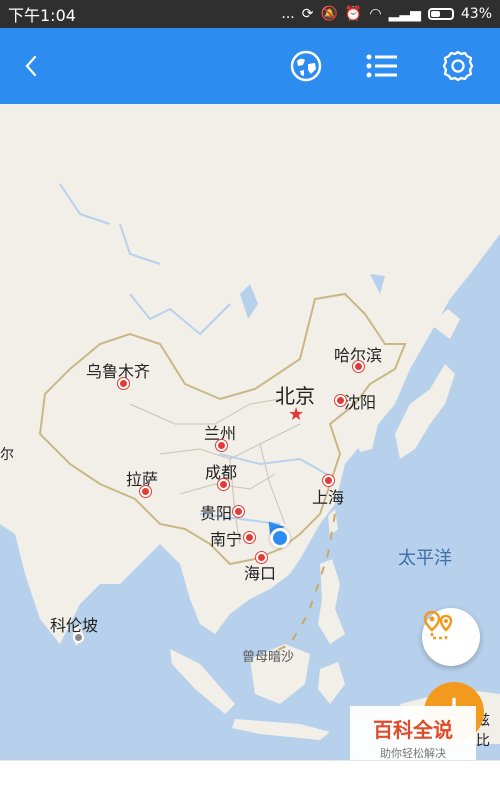  What do you see at coordinates (476, 14) in the screenshot?
I see `battery-percent: 43%` at bounding box center [476, 14].